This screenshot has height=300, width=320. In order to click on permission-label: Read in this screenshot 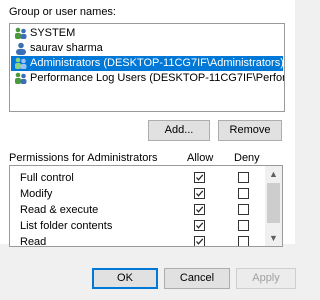, I will do `click(33, 241)`.